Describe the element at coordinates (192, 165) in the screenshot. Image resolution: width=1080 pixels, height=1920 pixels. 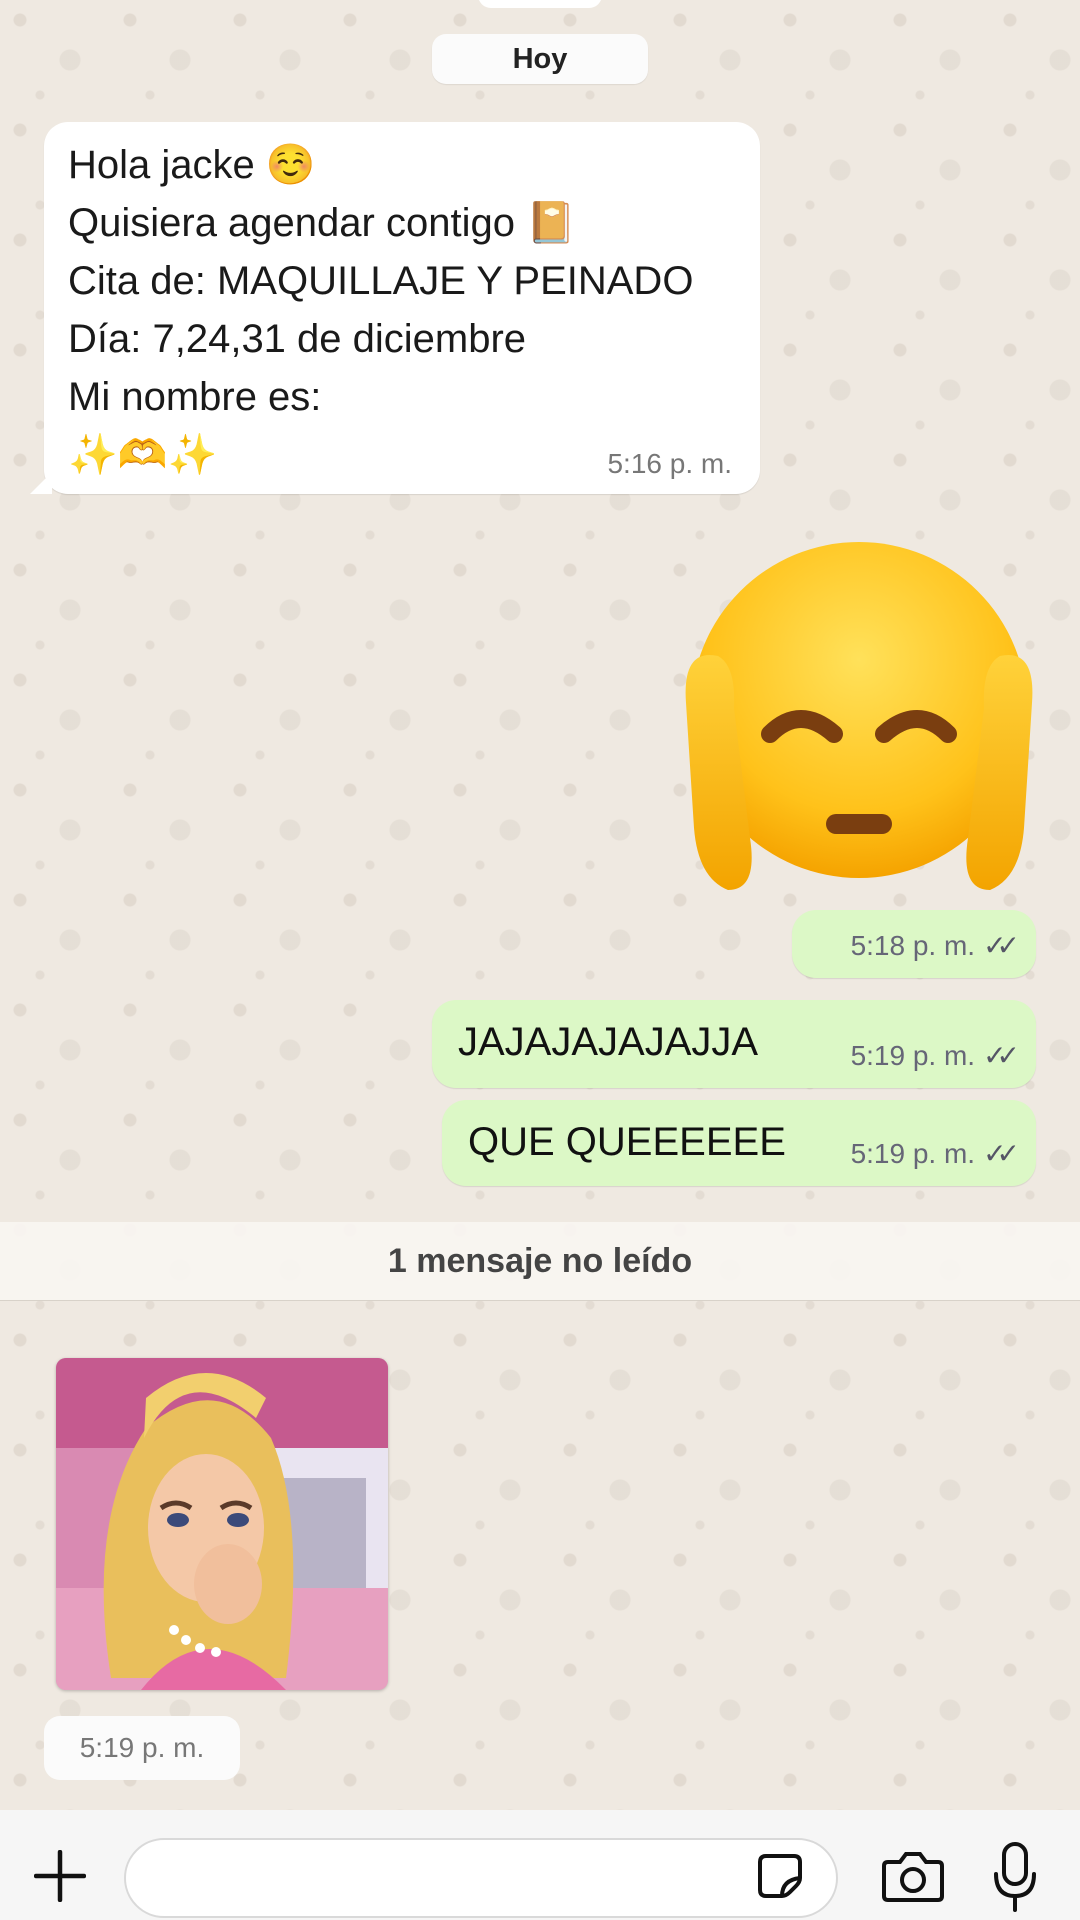
I see `message-line: Hola jacke ☺️` at that location.